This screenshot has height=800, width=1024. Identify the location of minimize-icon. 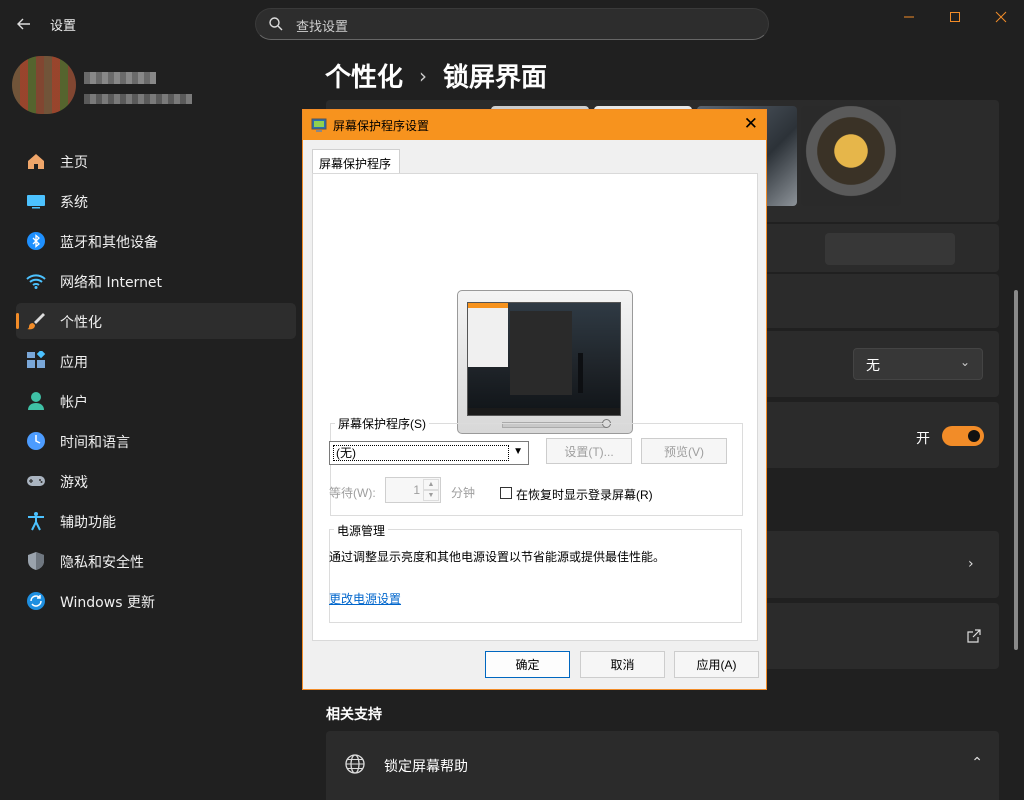
(909, 17).